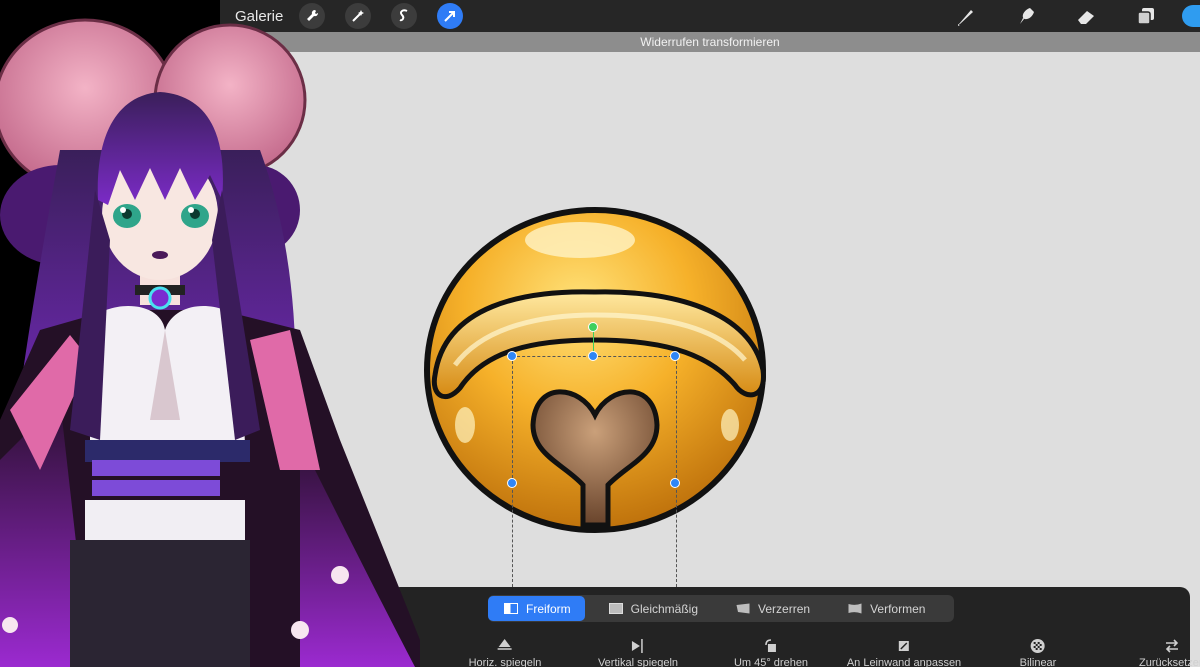  I want to click on edge-handle-right, so click(675, 483).